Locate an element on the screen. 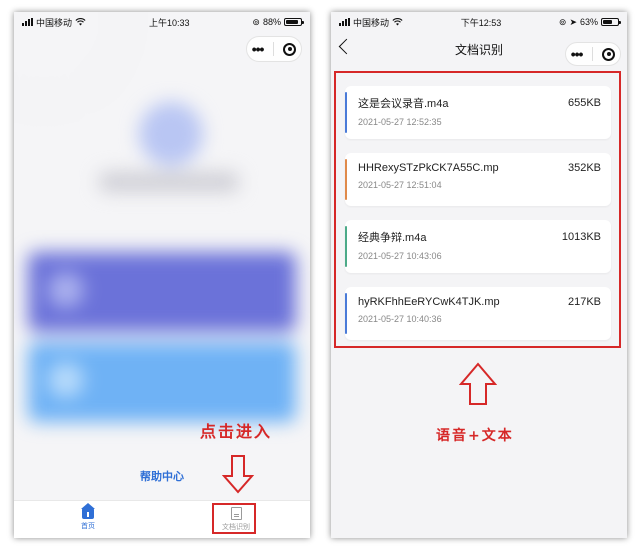  location-icon: ➤ is located at coordinates (573, 21).